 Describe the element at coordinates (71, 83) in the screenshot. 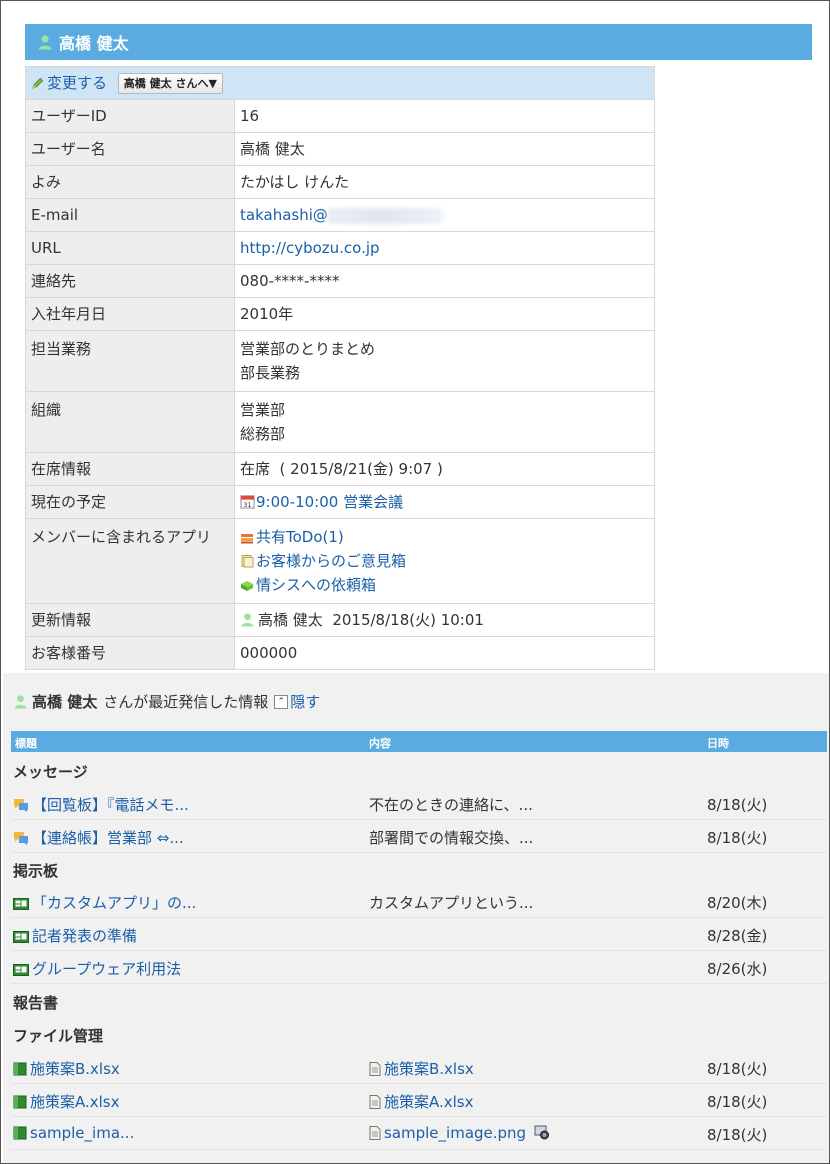

I see `edit-link: 変更する` at that location.